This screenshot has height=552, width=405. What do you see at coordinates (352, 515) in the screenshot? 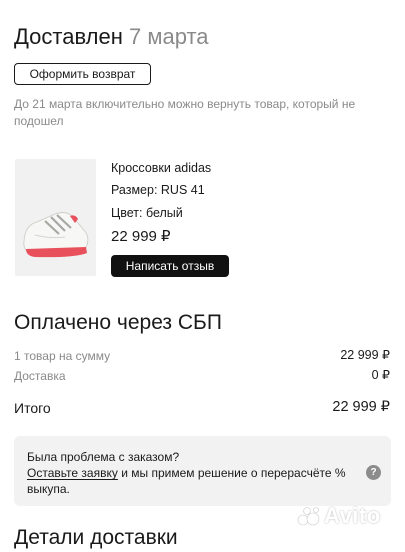
I see `avito-watermark-text: Avito` at bounding box center [352, 515].